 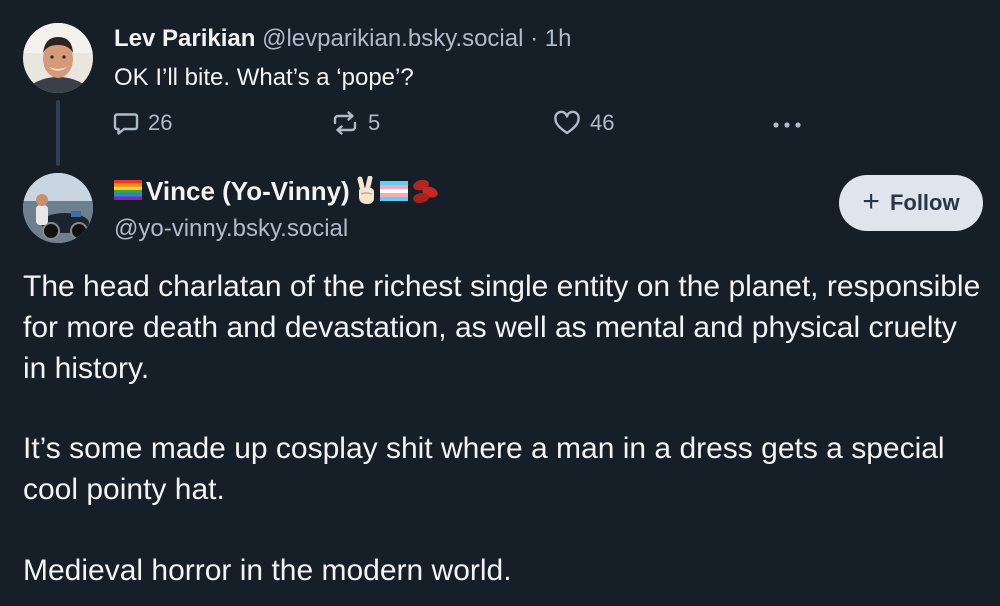 I want to click on rainbow-flag-icon, so click(x=128, y=191).